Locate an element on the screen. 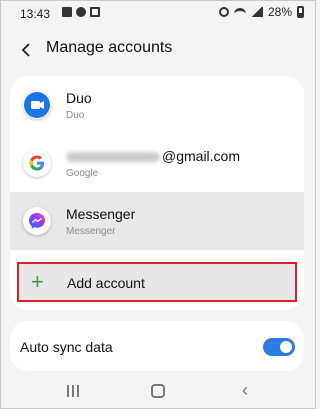  auto-sync-card: Auto sync data is located at coordinates (157, 346).